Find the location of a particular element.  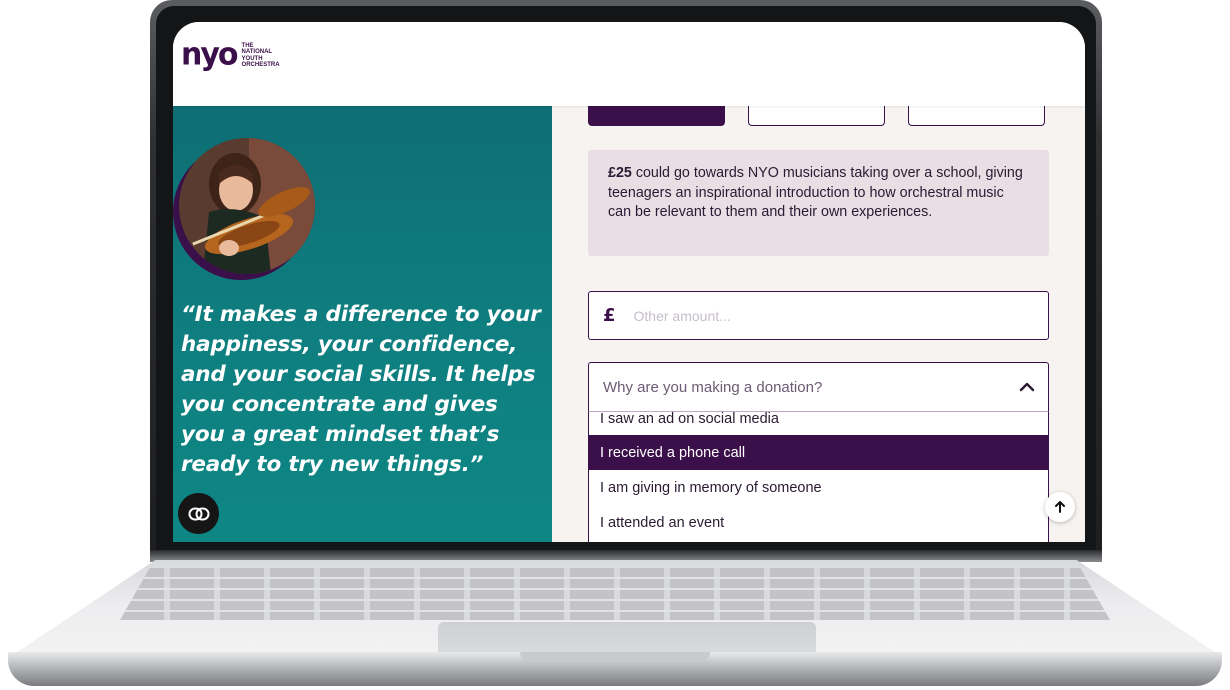

logo-wordmark: THE NATIONAL YOUTH ORCHESTRA is located at coordinates (272, 56).